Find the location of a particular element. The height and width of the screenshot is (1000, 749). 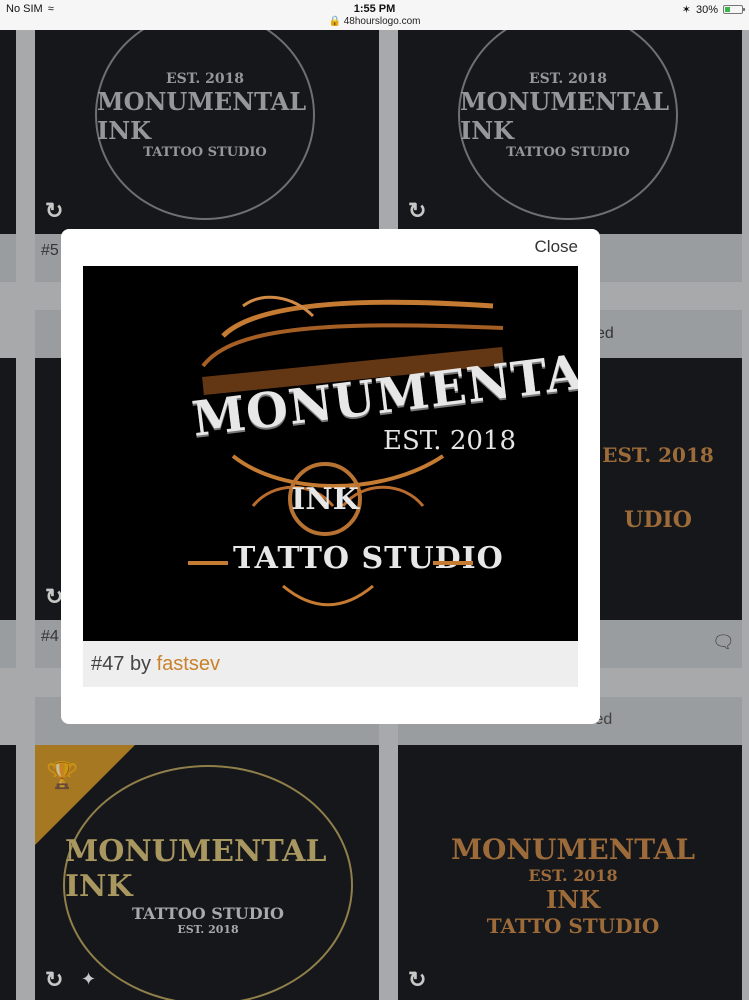

art-studio: TATTO STUDIO is located at coordinates (368, 558).